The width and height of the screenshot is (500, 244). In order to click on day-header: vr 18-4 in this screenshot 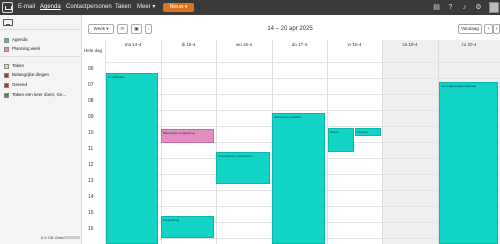, I will do `click(354, 45)`.